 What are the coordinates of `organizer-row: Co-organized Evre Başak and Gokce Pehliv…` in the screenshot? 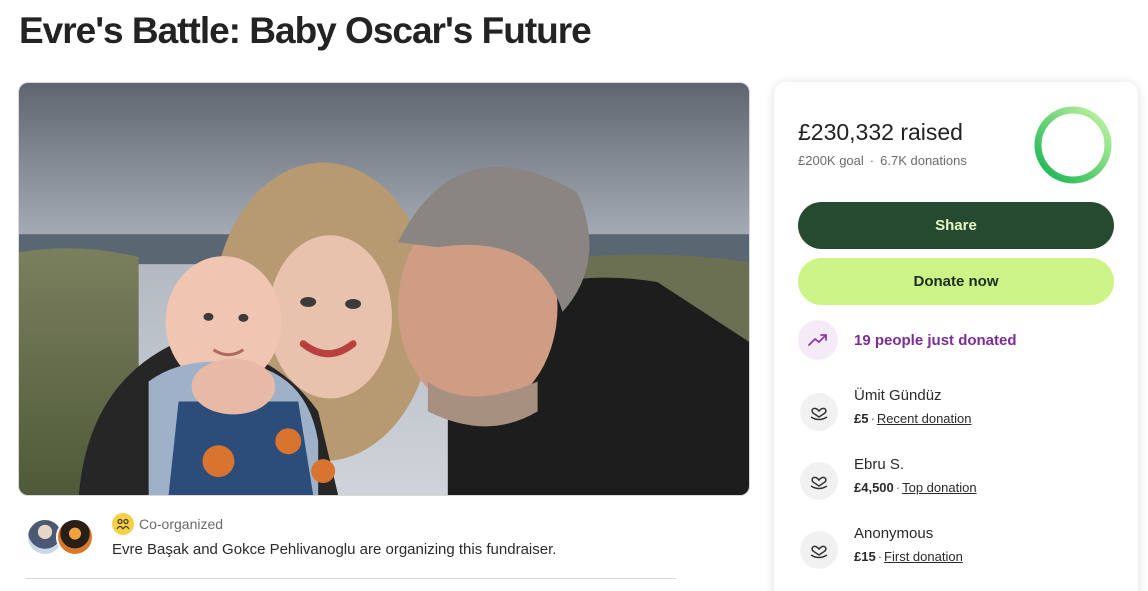 It's located at (351, 536).